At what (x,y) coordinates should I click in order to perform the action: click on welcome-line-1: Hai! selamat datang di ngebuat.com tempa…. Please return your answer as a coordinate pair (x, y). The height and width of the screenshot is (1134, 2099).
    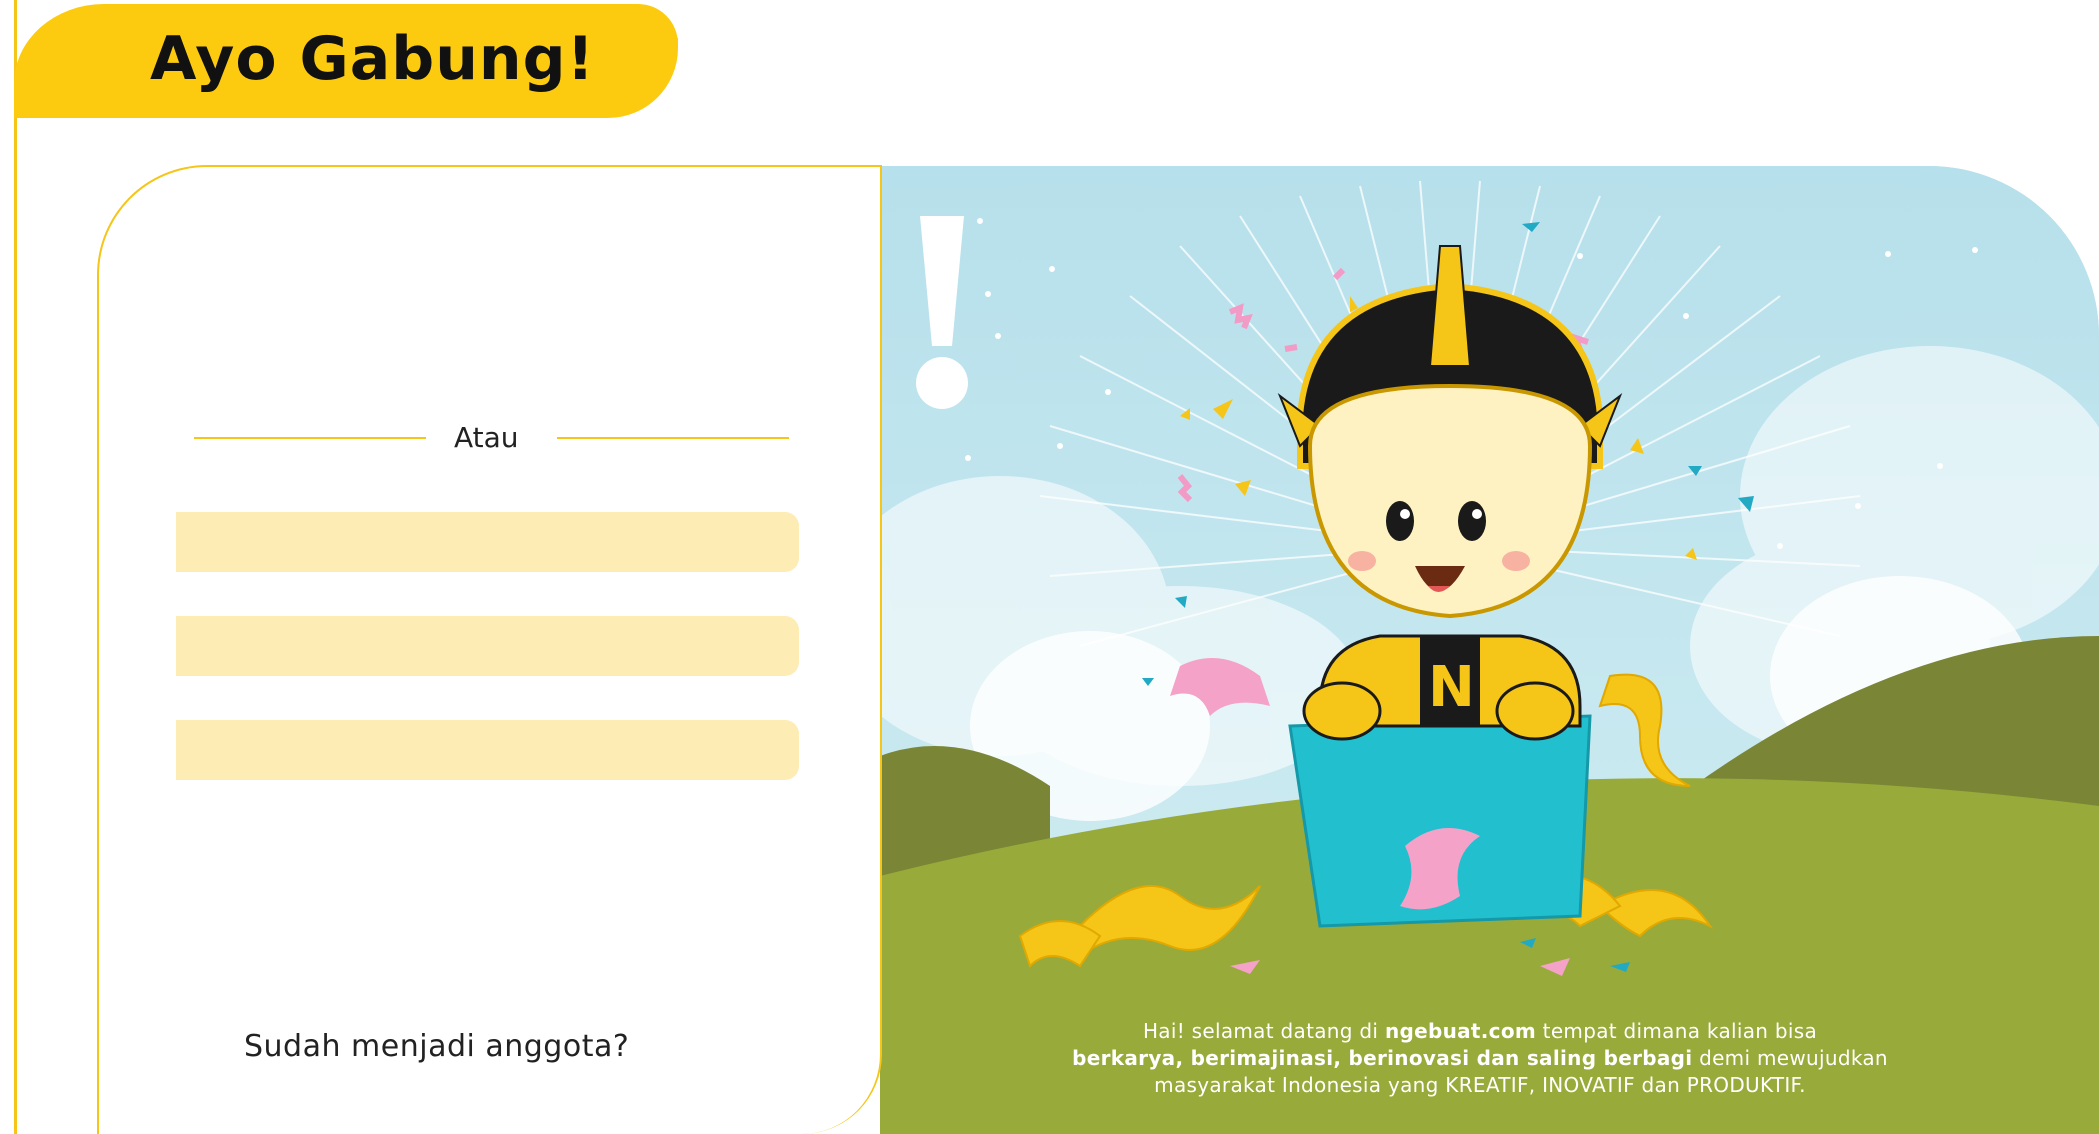
    Looking at the image, I should click on (1480, 1031).